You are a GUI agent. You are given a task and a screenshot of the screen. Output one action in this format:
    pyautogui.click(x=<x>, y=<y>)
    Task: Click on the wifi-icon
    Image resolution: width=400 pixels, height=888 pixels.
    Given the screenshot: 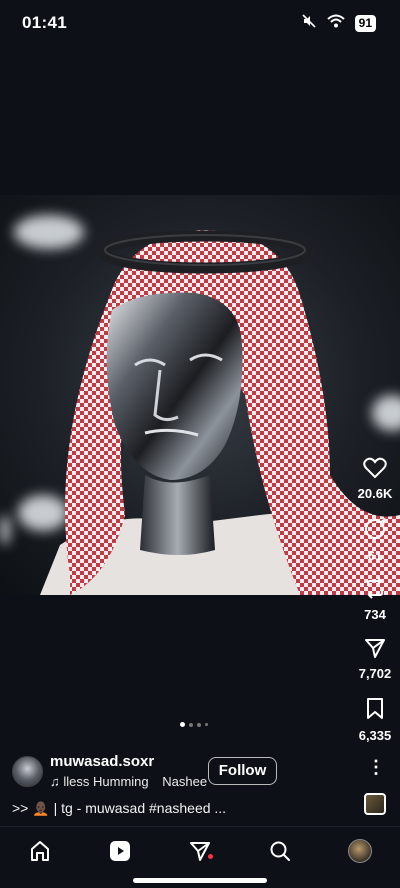 What is the action you would take?
    pyautogui.click(x=335, y=23)
    